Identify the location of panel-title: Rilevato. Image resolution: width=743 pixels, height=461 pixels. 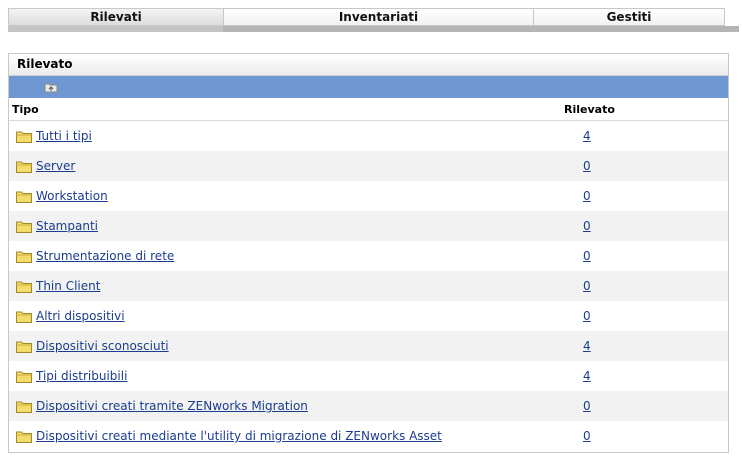
(368, 65).